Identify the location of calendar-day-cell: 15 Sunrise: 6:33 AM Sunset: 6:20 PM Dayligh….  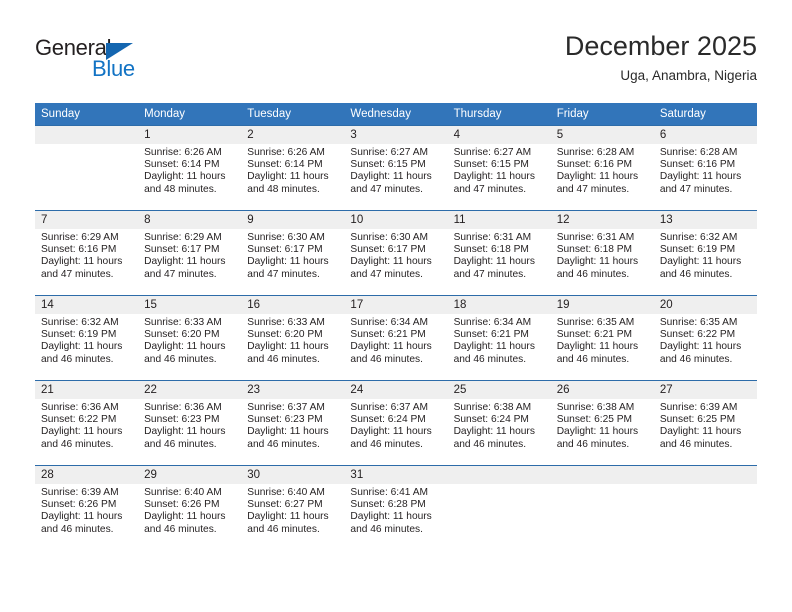
(190, 334).